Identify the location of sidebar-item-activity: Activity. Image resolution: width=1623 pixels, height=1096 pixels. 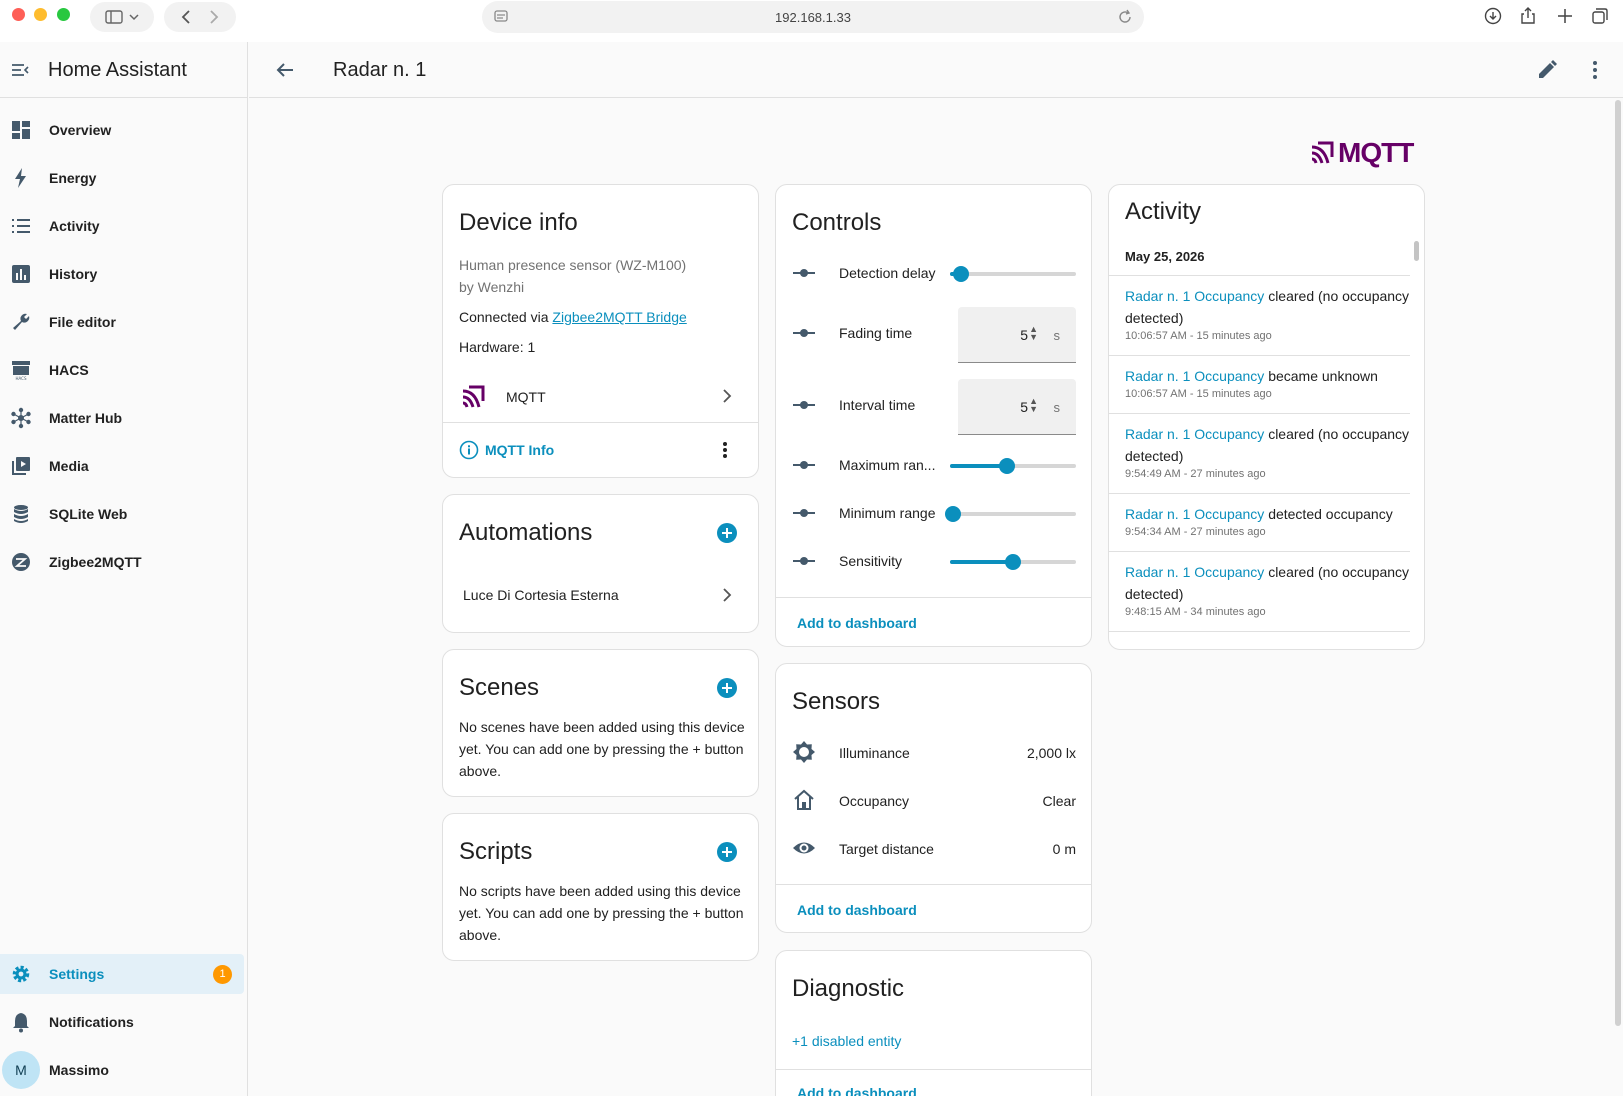
(122, 226).